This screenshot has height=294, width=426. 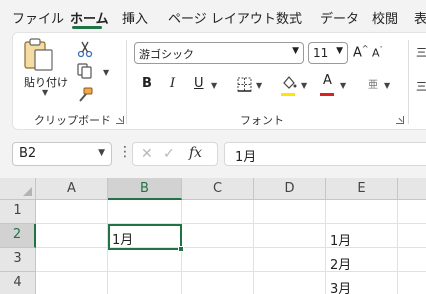 What do you see at coordinates (321, 53) in the screenshot?
I see `font-size-value: 11` at bounding box center [321, 53].